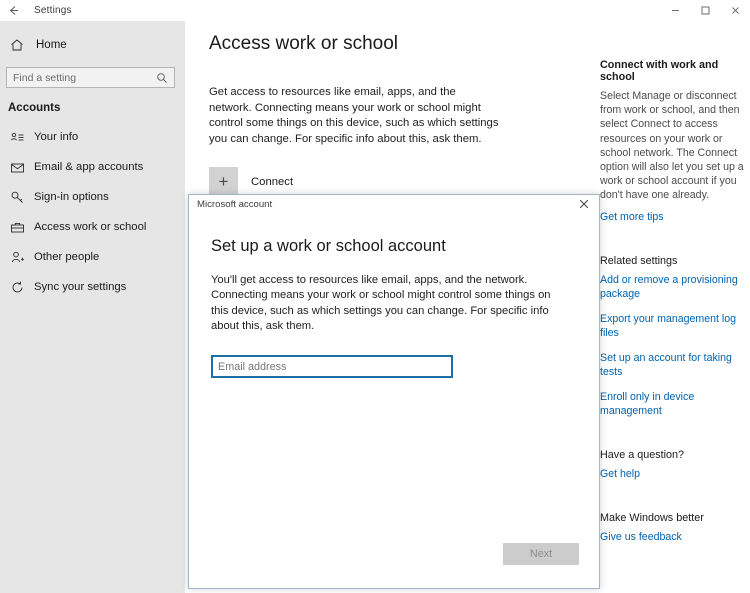 The height and width of the screenshot is (593, 750). Describe the element at coordinates (672, 474) in the screenshot. I see `get-help-link: Get help` at that location.